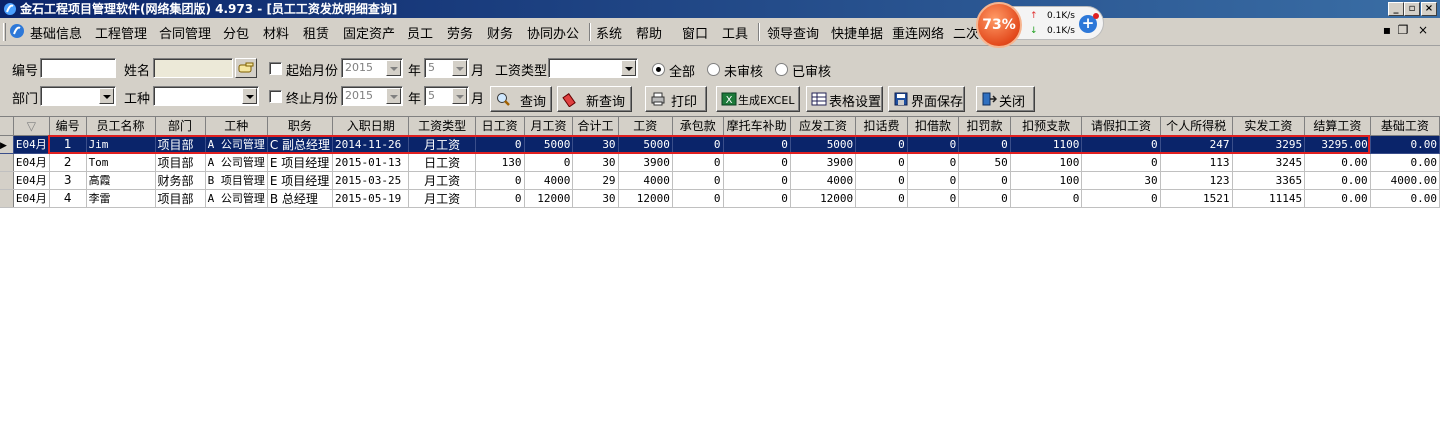 The image size is (1440, 439). What do you see at coordinates (1196, 126) in the screenshot?
I see `col-header-income-tax: 个人所得税` at bounding box center [1196, 126].